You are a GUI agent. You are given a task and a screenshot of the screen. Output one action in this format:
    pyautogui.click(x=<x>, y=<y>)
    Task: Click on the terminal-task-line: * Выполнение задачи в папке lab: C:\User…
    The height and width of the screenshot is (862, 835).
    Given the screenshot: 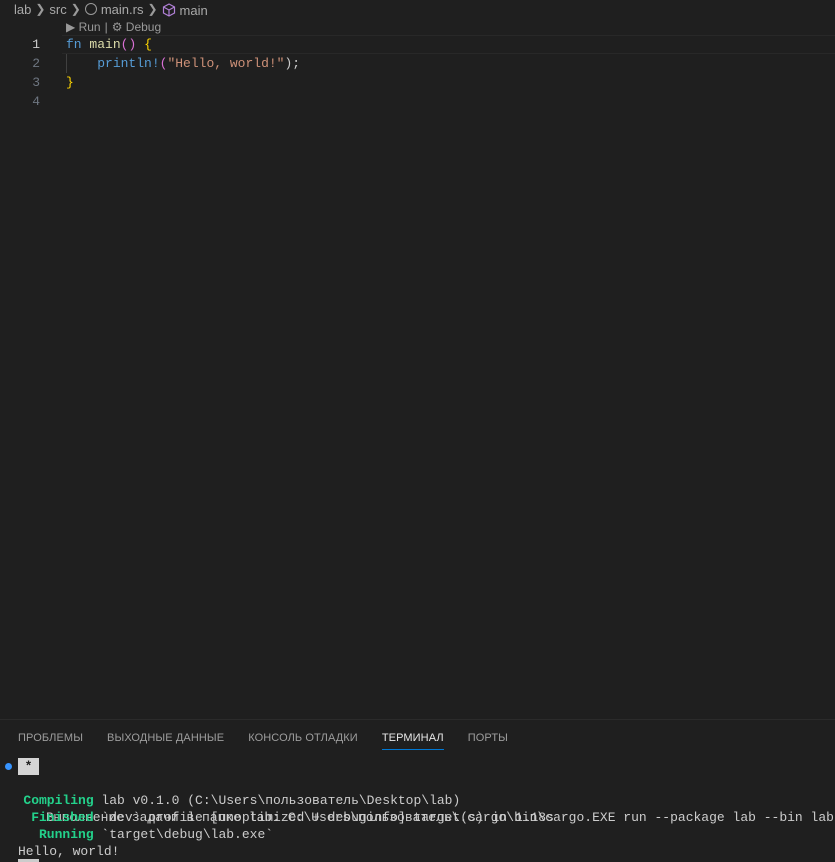 What is the action you would take?
    pyautogui.click(x=417, y=791)
    